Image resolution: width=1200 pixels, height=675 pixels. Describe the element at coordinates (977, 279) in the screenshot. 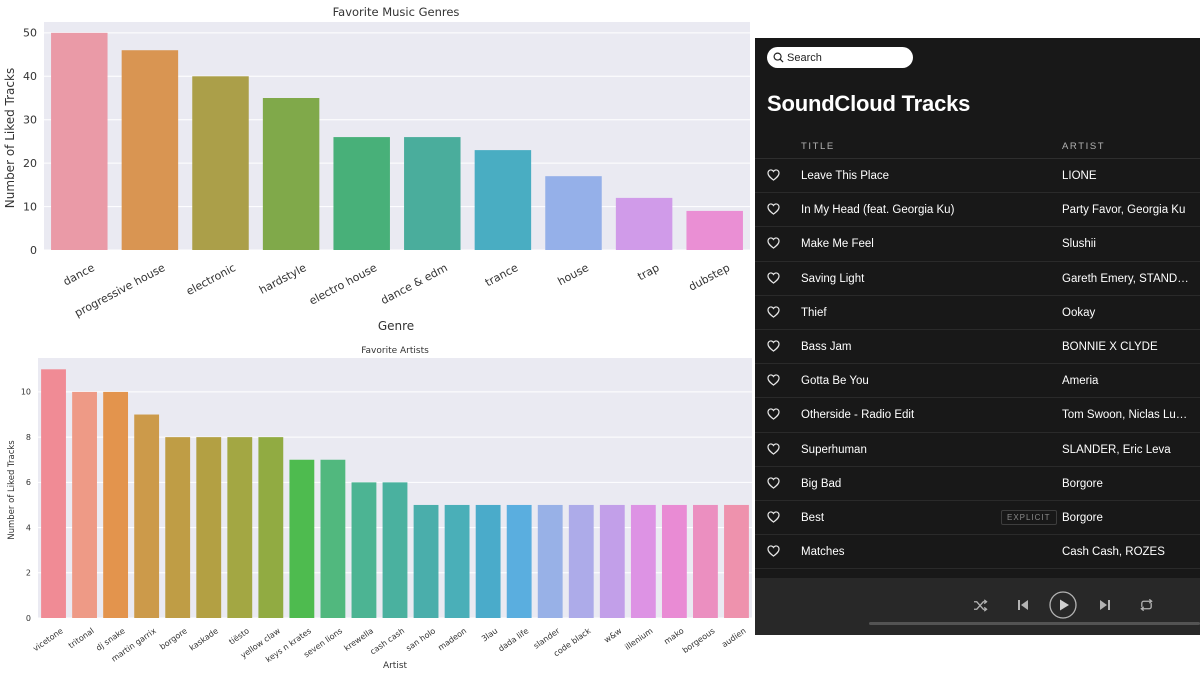

I see `track-row: Saving Light Gareth Emery, STANDERWICK` at that location.